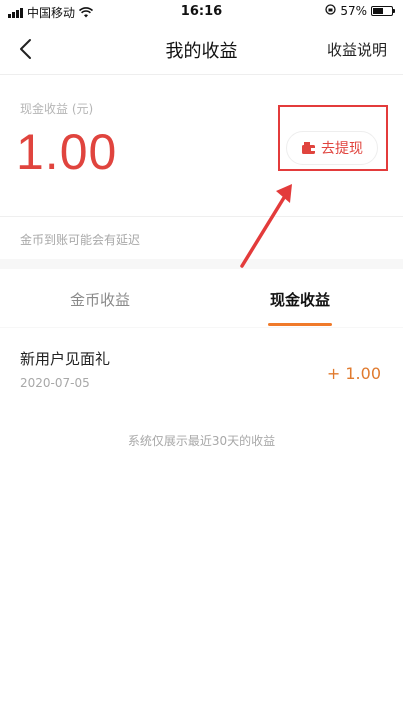 This screenshot has height=720, width=403. I want to click on list-item: 新用户见面礼 2020-07-05 + 1.00, so click(201, 363).